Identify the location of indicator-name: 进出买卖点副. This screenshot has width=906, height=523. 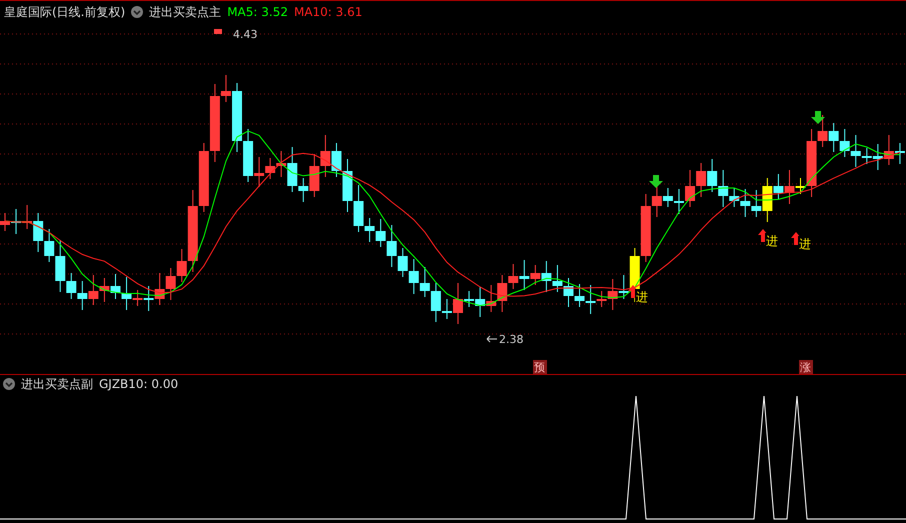
(57, 384).